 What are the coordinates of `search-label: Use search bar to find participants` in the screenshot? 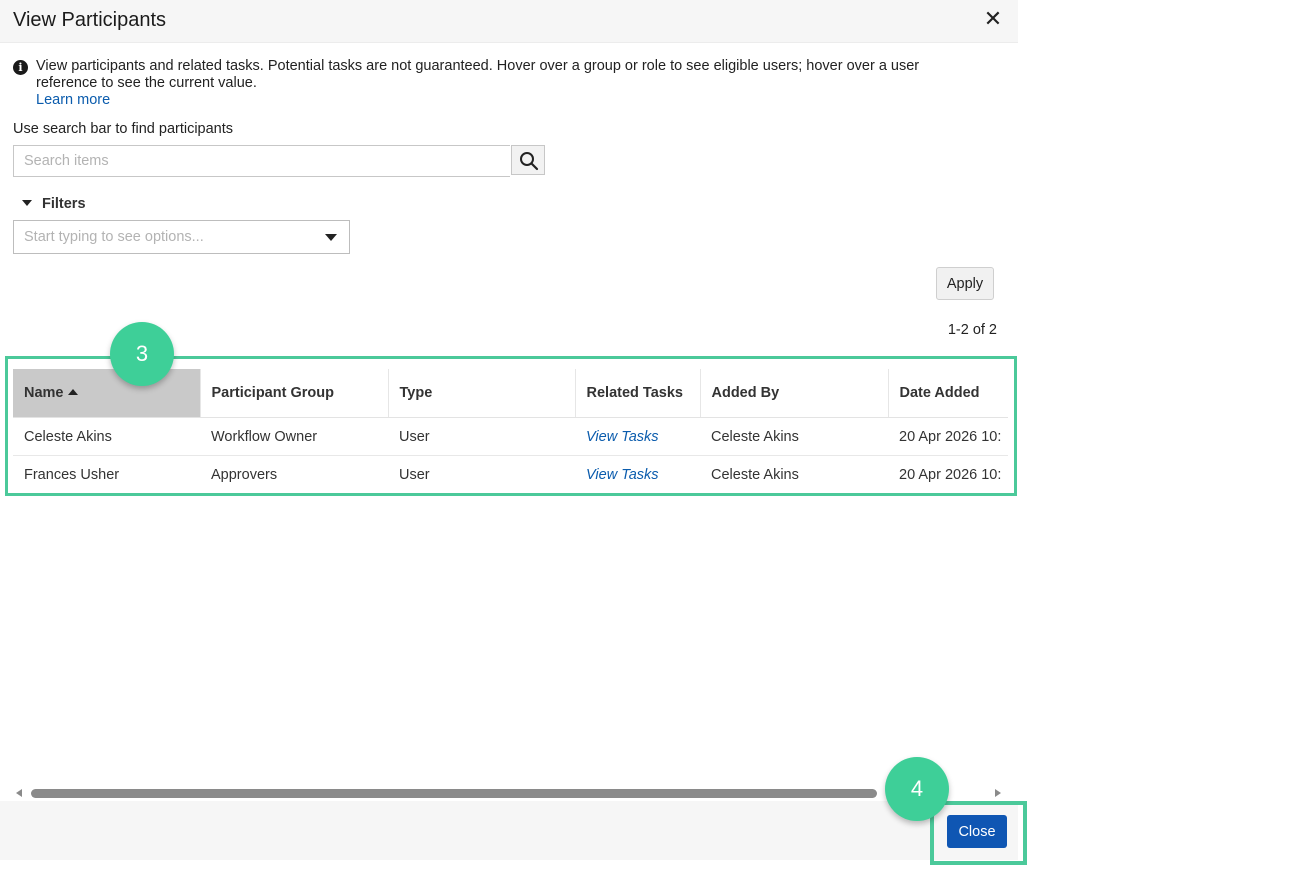 It's located at (123, 129).